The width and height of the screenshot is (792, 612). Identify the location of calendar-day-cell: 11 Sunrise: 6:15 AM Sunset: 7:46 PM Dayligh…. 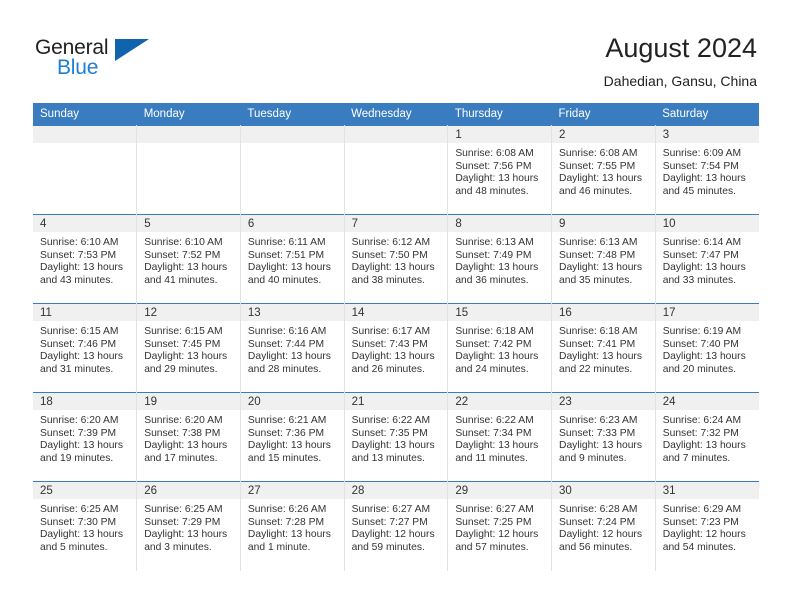
(85, 348).